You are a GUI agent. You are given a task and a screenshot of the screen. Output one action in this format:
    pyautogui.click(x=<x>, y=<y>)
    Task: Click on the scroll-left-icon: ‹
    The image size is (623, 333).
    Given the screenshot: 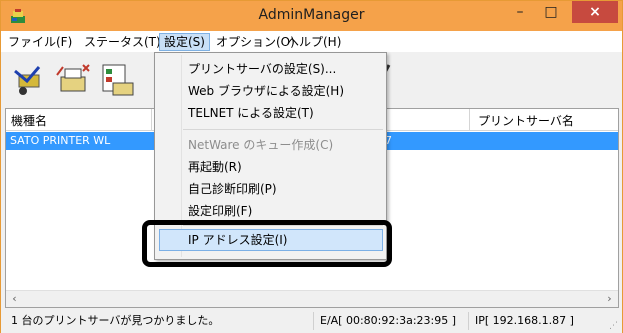 What is the action you would take?
    pyautogui.click(x=14, y=299)
    